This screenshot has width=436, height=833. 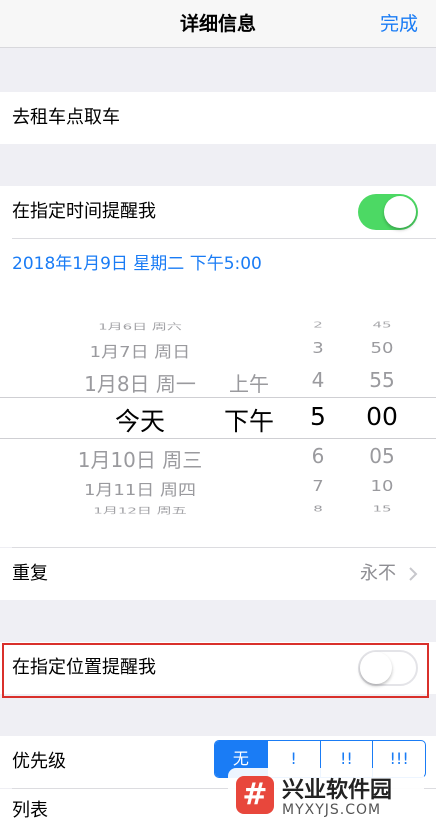 What do you see at coordinates (140, 489) in the screenshot?
I see `picker-date-option: 1月11日 周四` at bounding box center [140, 489].